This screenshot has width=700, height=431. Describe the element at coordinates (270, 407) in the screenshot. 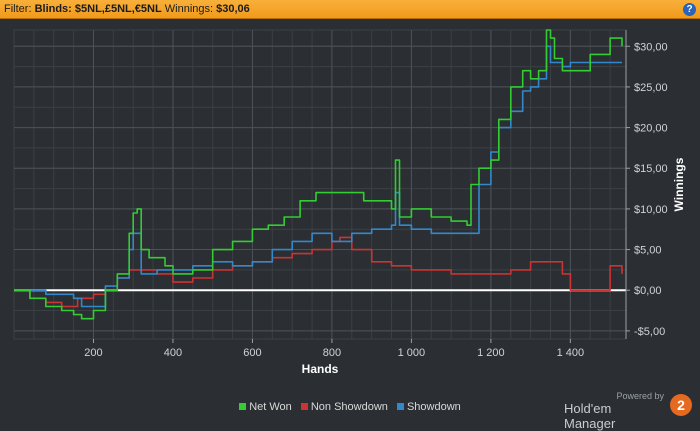

I see `legend-label-net-won: Net Won` at that location.